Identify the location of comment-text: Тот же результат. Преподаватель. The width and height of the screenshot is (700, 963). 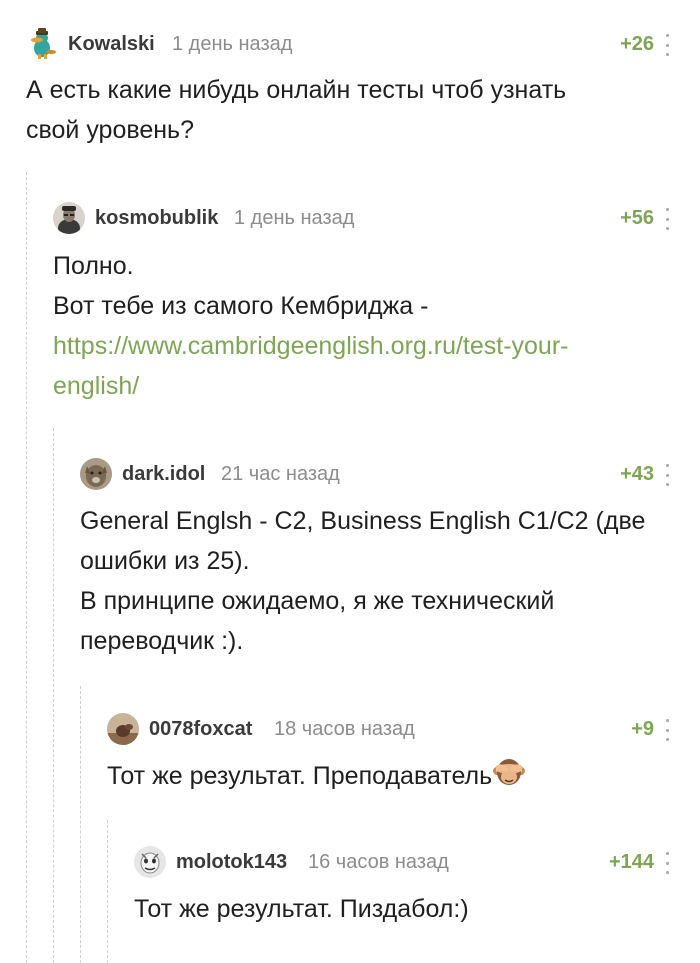
(403, 776).